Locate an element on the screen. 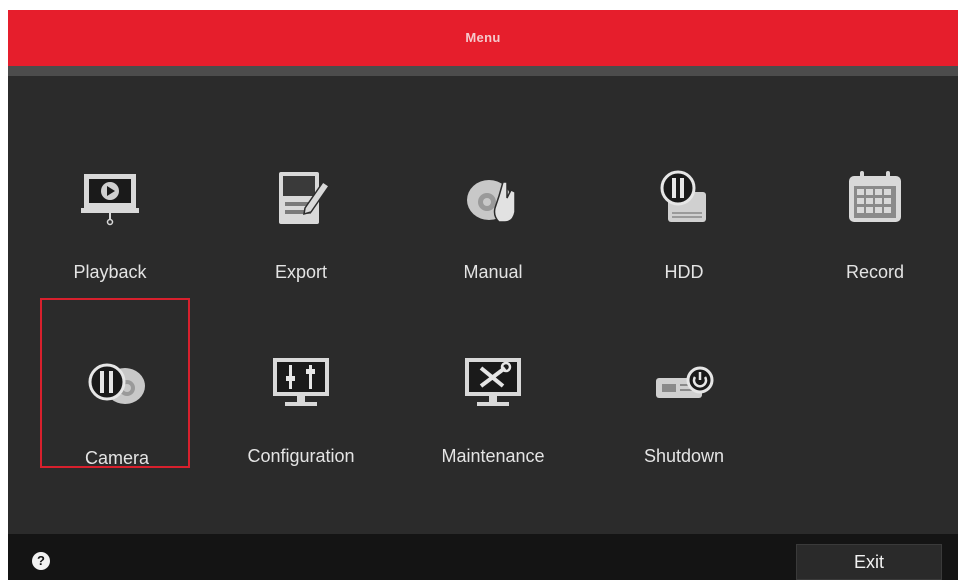 The width and height of the screenshot is (958, 580). playback-icon is located at coordinates (110, 198).